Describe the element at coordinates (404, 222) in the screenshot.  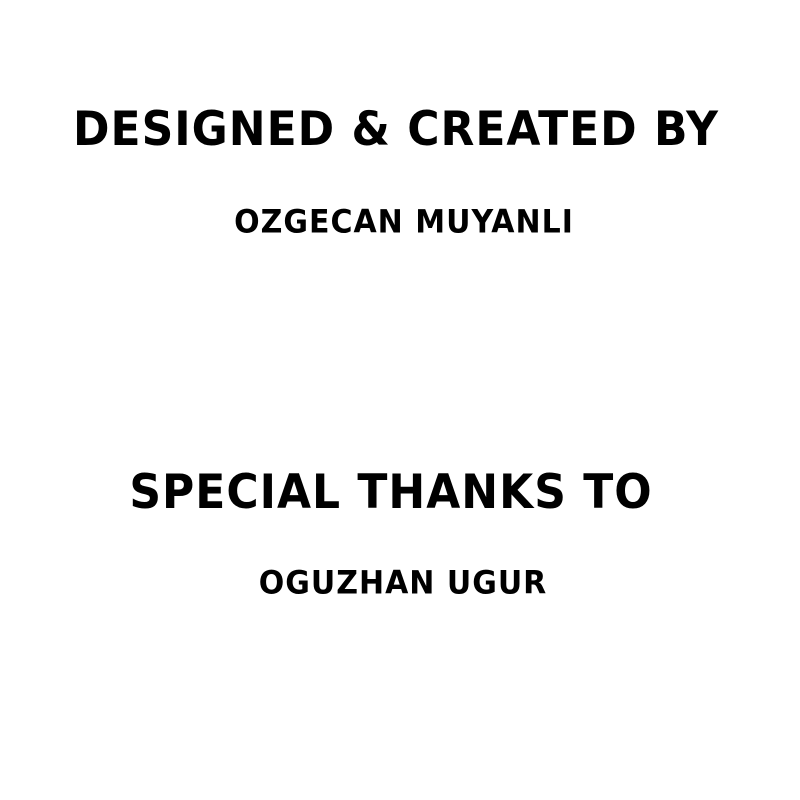
I see `designer-name: Ozgecan Muyanli` at that location.